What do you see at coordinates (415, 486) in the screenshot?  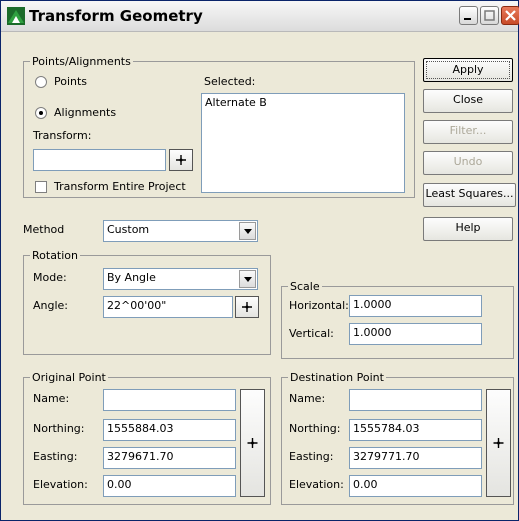 I see `destination-elevation-input: 0.00` at bounding box center [415, 486].